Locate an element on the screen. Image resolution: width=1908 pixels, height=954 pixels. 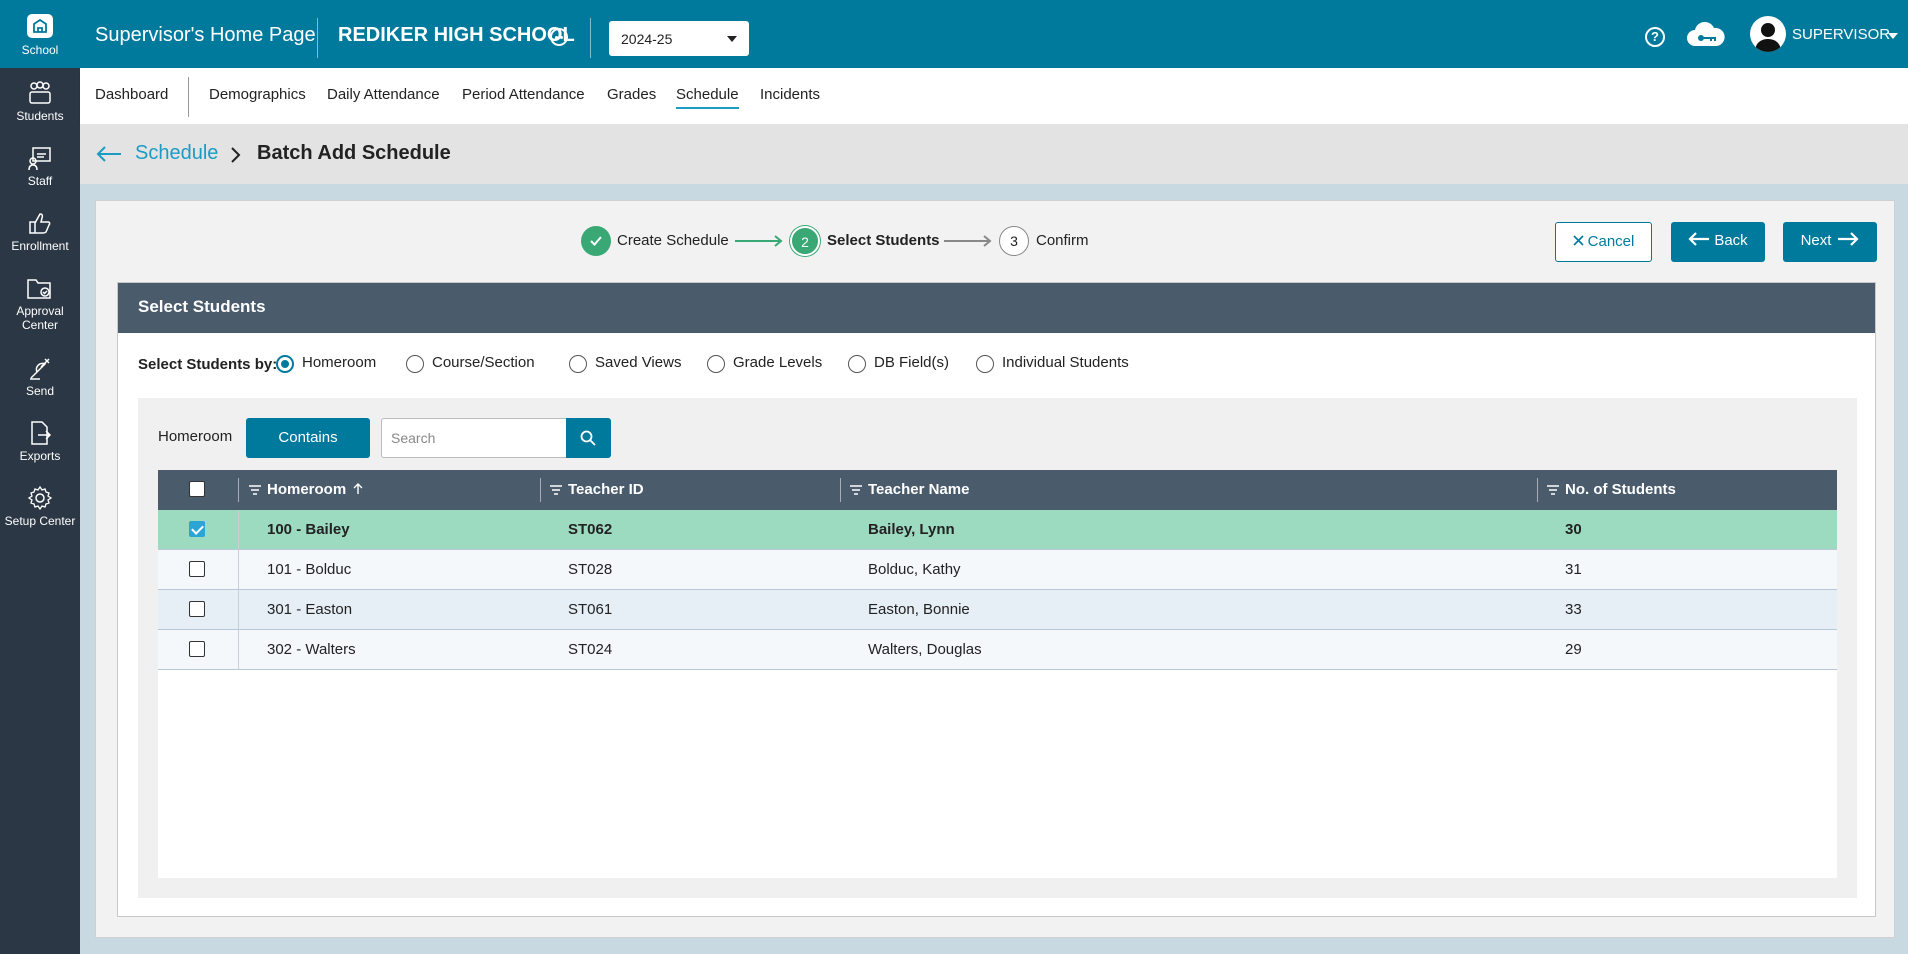
cancel-label: Cancel is located at coordinates (1611, 241).